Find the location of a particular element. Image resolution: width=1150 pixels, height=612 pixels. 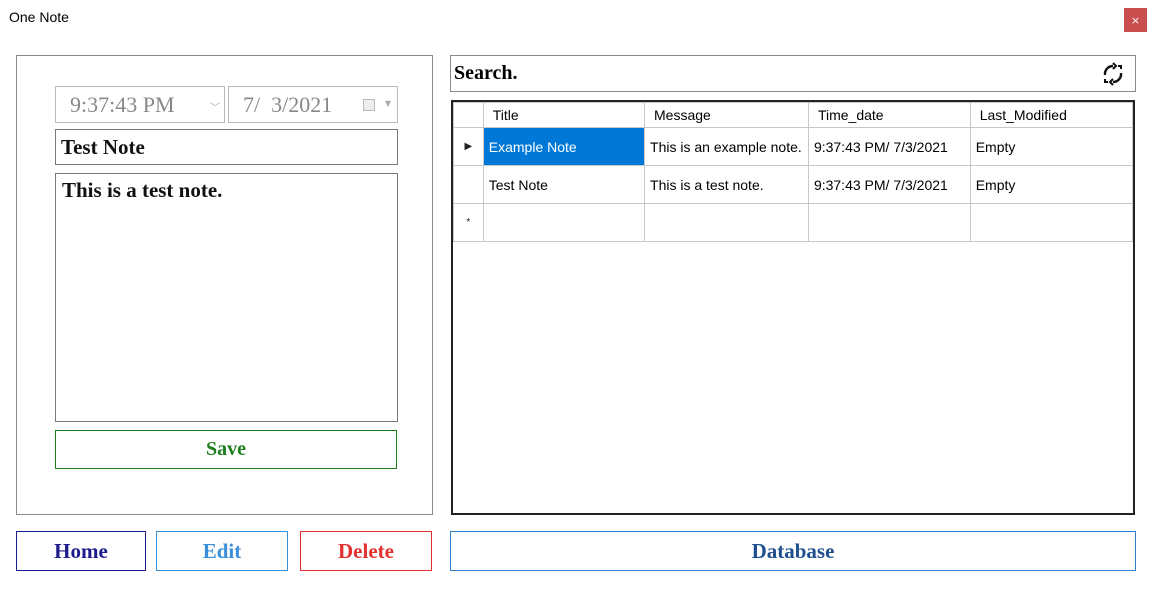

calendar-icon is located at coordinates (369, 105).